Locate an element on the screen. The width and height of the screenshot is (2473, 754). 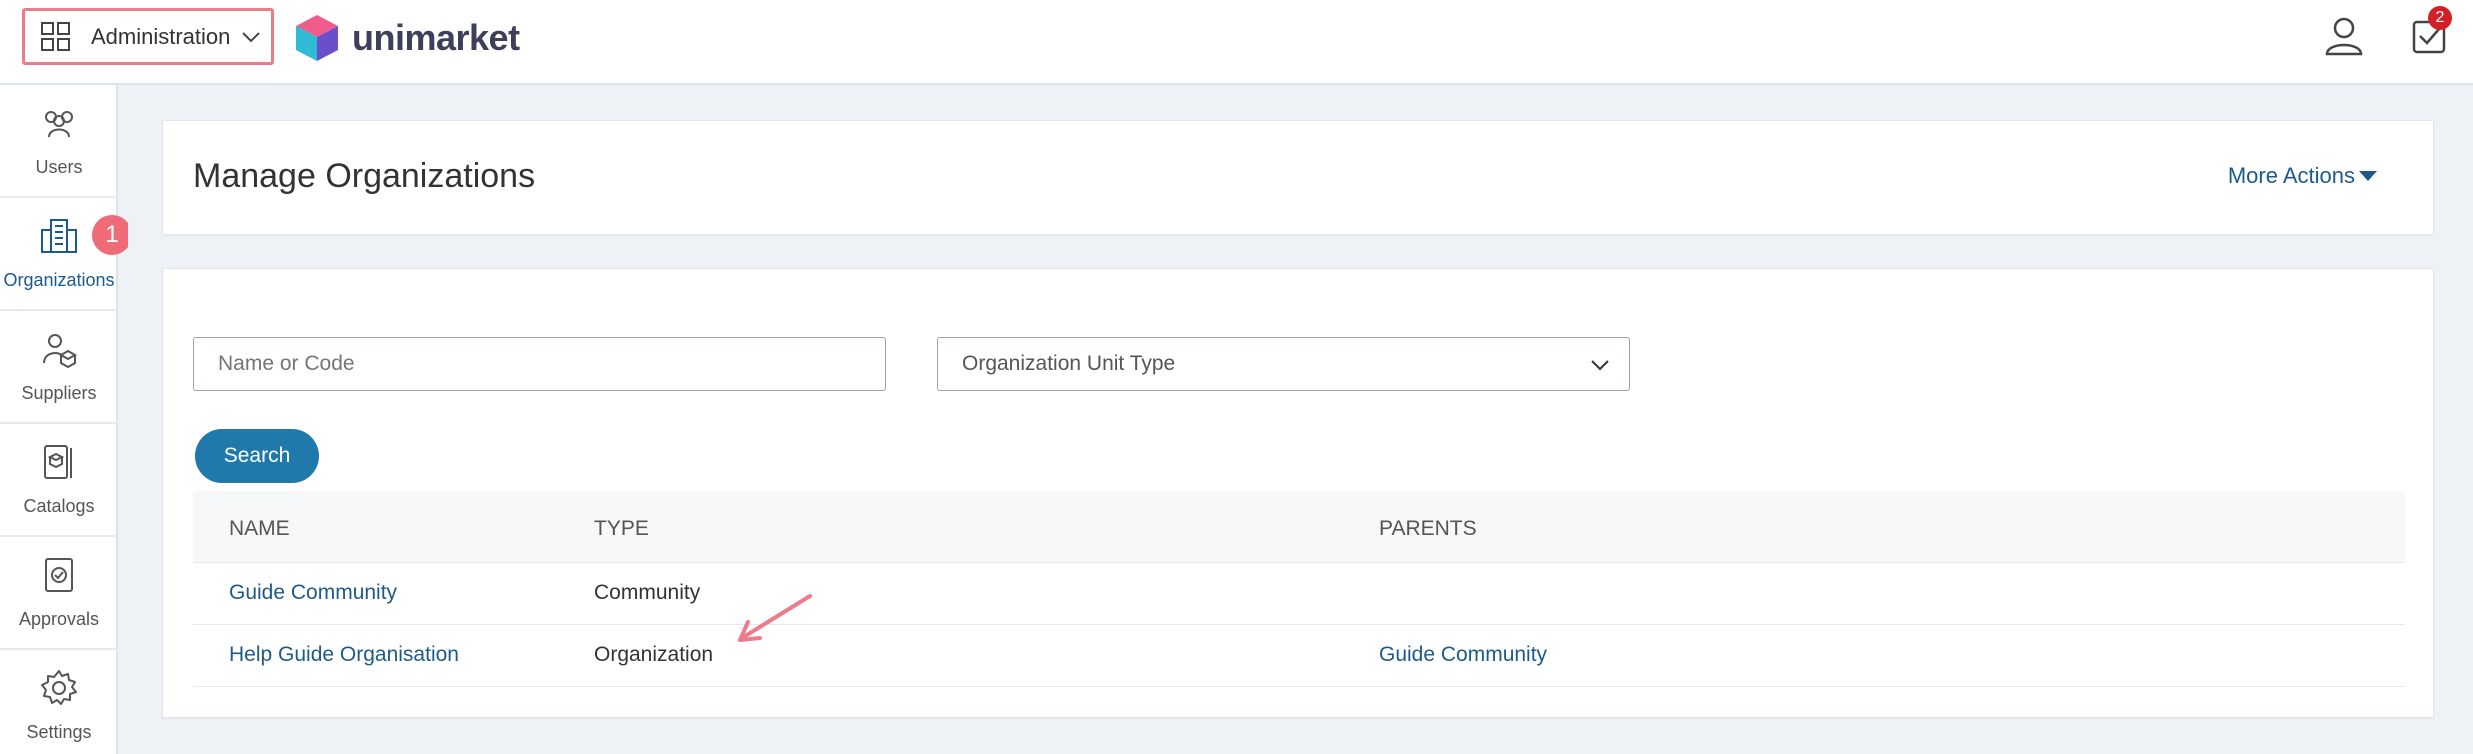
table-header: NAME TYPE PARENTS is located at coordinates (1299, 527).